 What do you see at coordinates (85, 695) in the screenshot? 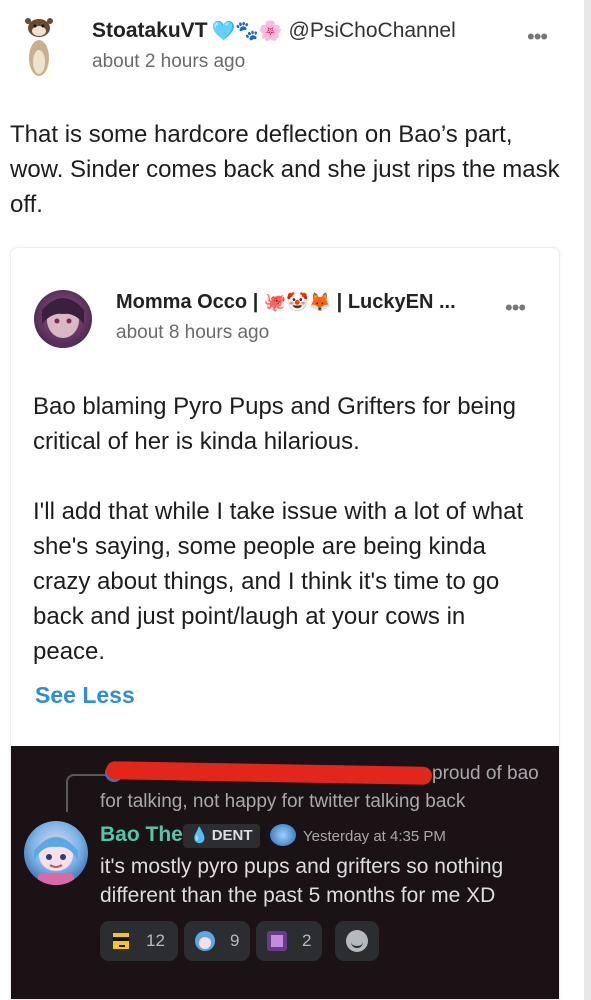
I see `see-less-link: See Less` at bounding box center [85, 695].